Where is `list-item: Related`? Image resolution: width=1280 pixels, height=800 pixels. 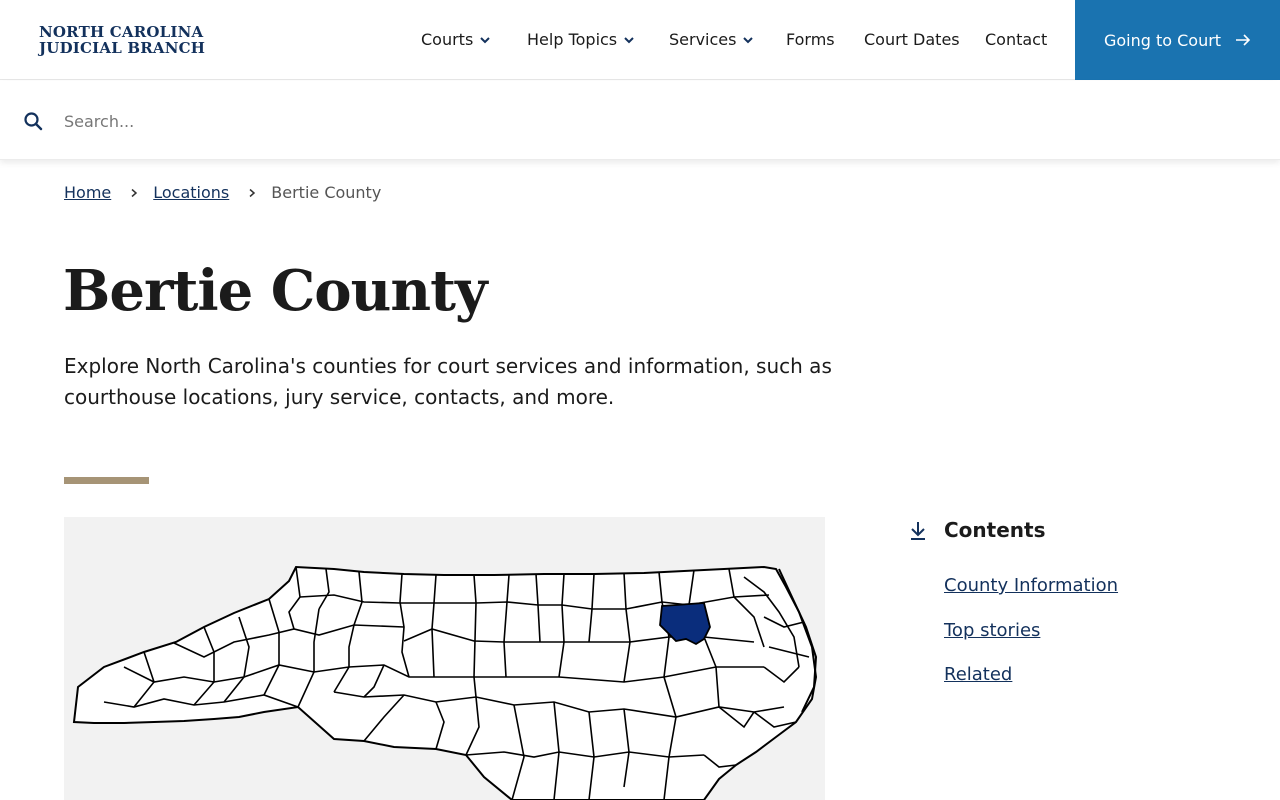
list-item: Related is located at coordinates (1095, 686).